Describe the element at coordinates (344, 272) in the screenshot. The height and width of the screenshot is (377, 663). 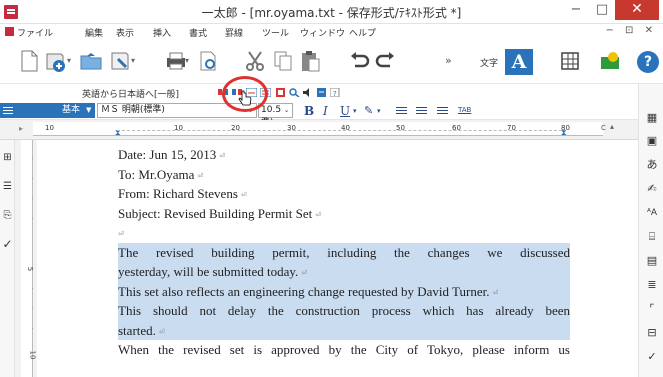
I see `document-line: yesterday, will be submitted today. ⏎` at that location.